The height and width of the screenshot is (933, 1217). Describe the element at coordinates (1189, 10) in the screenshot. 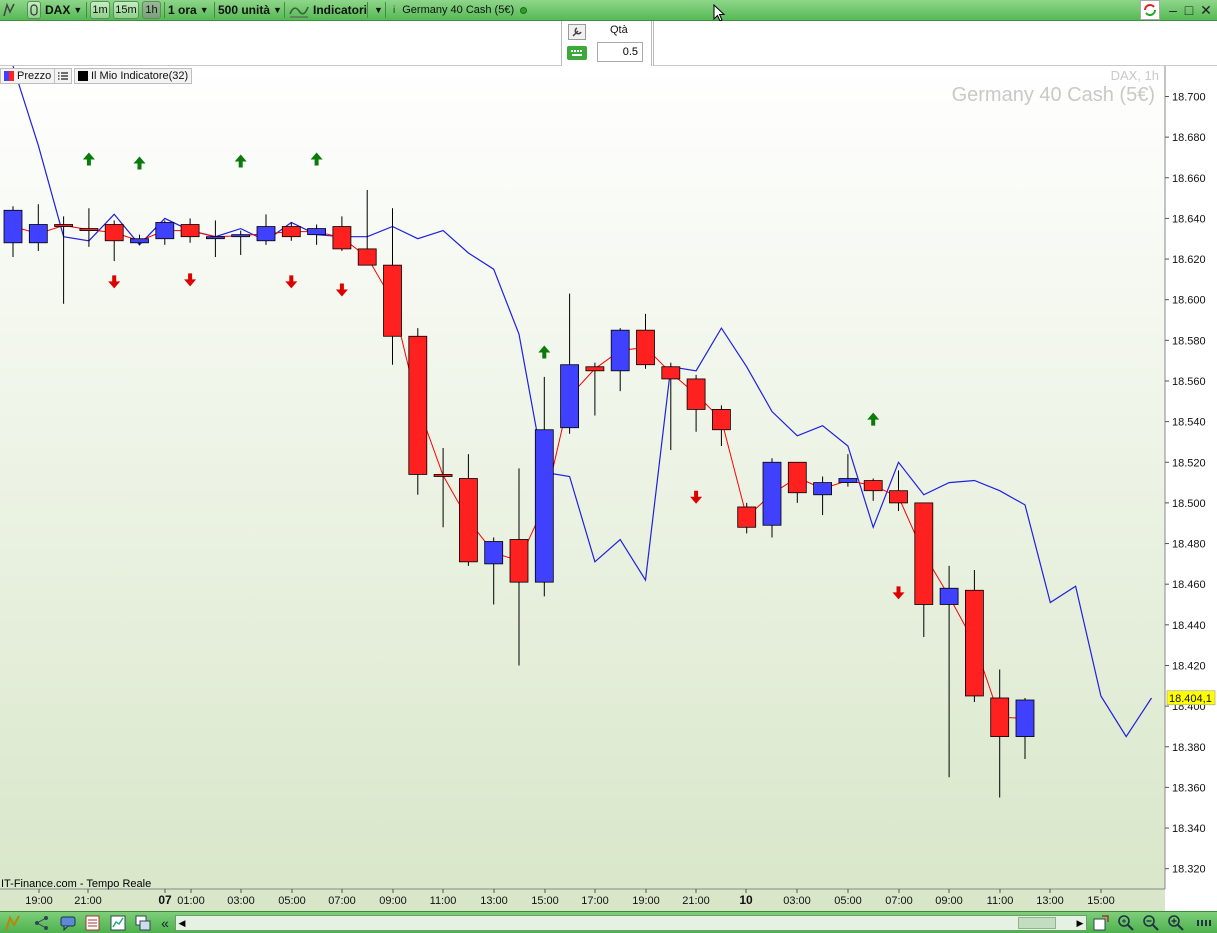

I see `maximize-icon: □` at that location.